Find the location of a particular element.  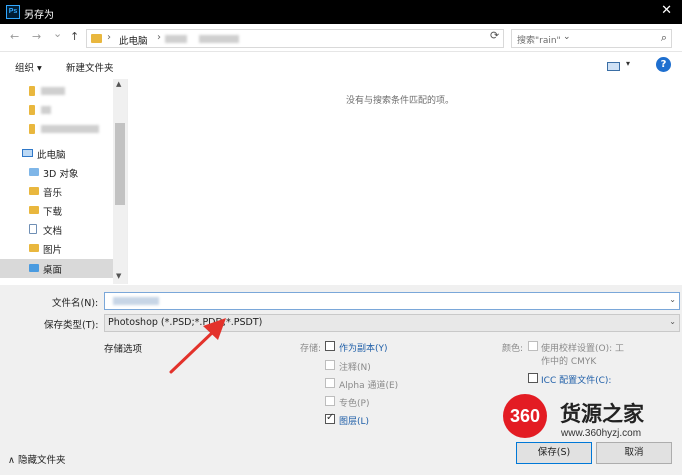

watermark-name: 货源之家 is located at coordinates (602, 414).